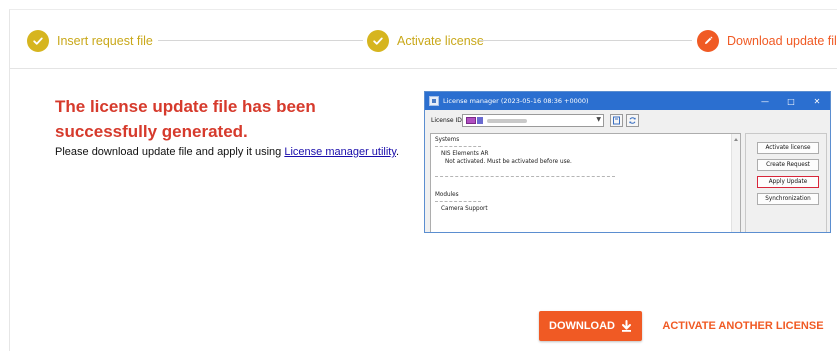 The image size is (837, 351). Describe the element at coordinates (533, 120) in the screenshot. I see `lm-license-id-combo: ▼` at that location.